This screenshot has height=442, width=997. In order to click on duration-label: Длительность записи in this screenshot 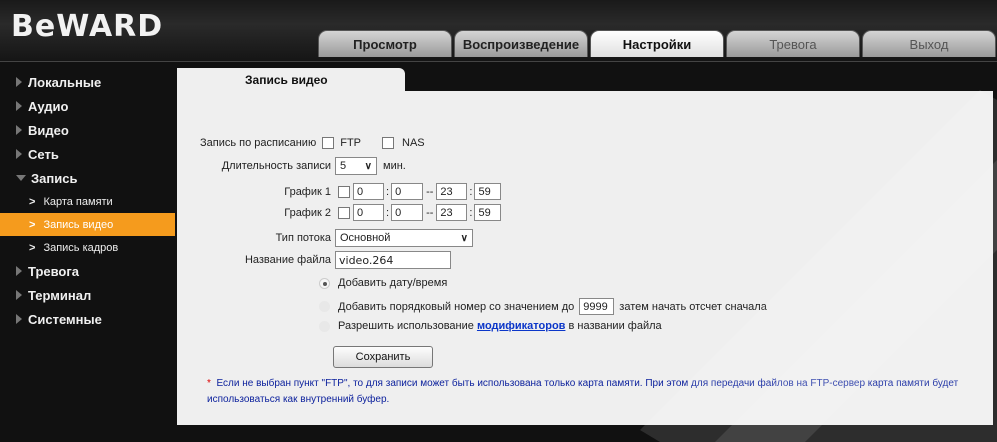, I will do `click(276, 166)`.